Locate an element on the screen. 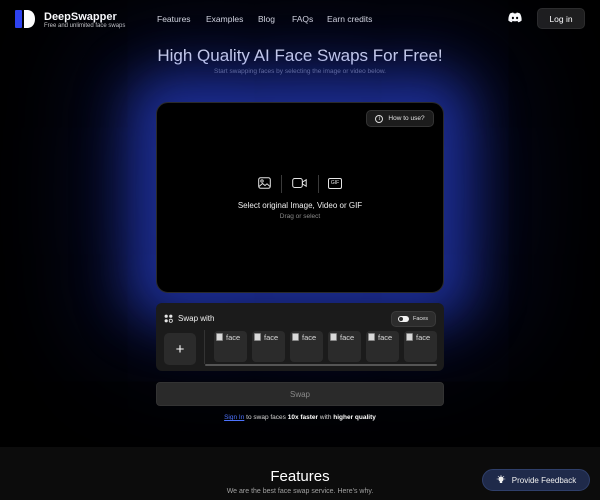 This screenshot has width=600, height=500. swap-with-header: Swap with is located at coordinates (189, 318).